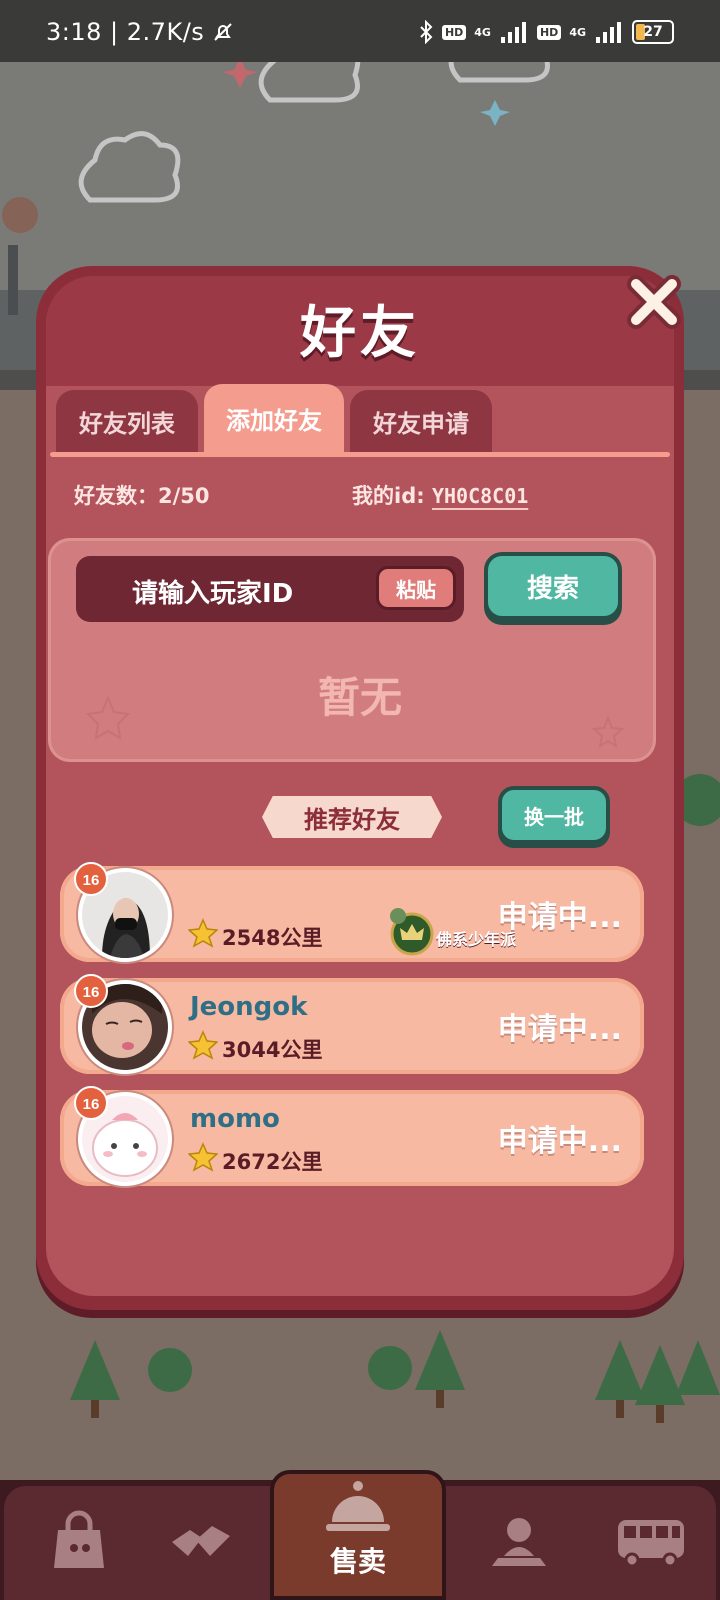 This screenshot has height=1600, width=720. Describe the element at coordinates (654, 302) in the screenshot. I see `close-icon` at that location.